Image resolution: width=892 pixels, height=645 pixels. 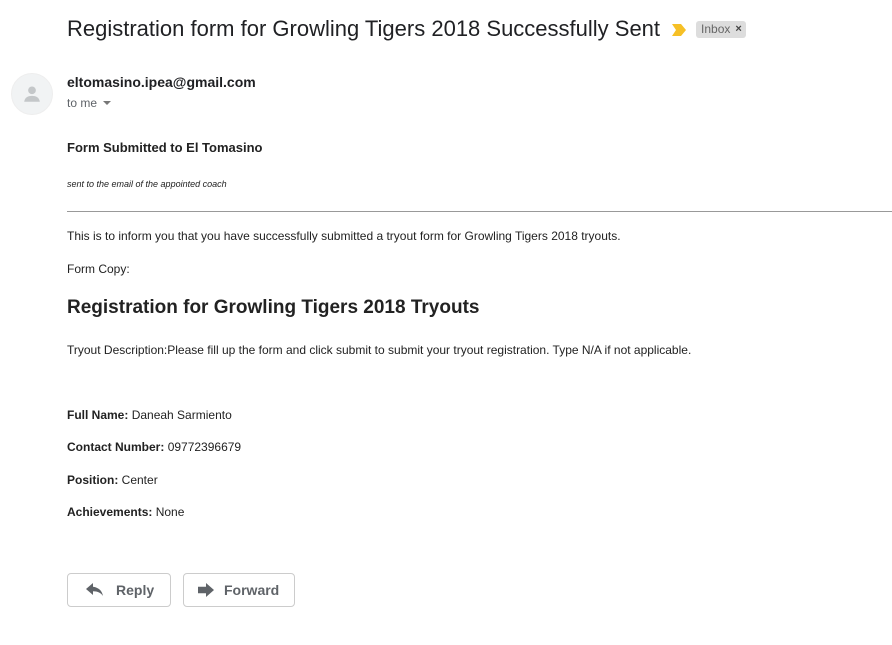 What do you see at coordinates (170, 512) in the screenshot?
I see `field-value: None` at bounding box center [170, 512].